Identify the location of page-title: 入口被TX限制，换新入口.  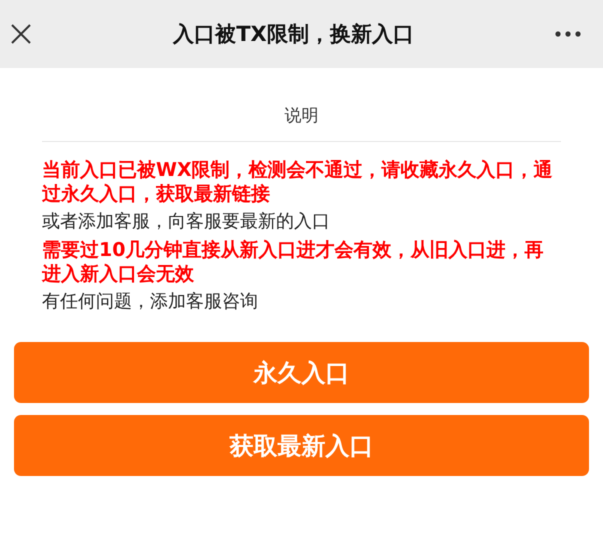
(293, 34).